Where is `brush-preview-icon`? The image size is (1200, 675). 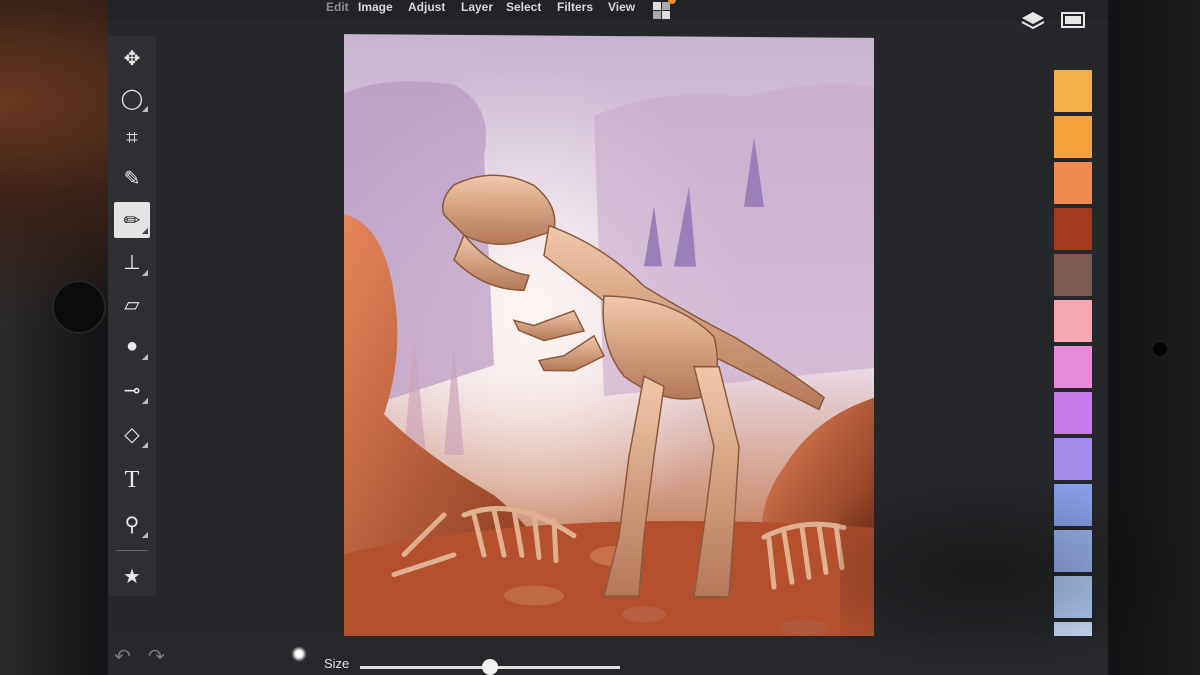 brush-preview-icon is located at coordinates (299, 654).